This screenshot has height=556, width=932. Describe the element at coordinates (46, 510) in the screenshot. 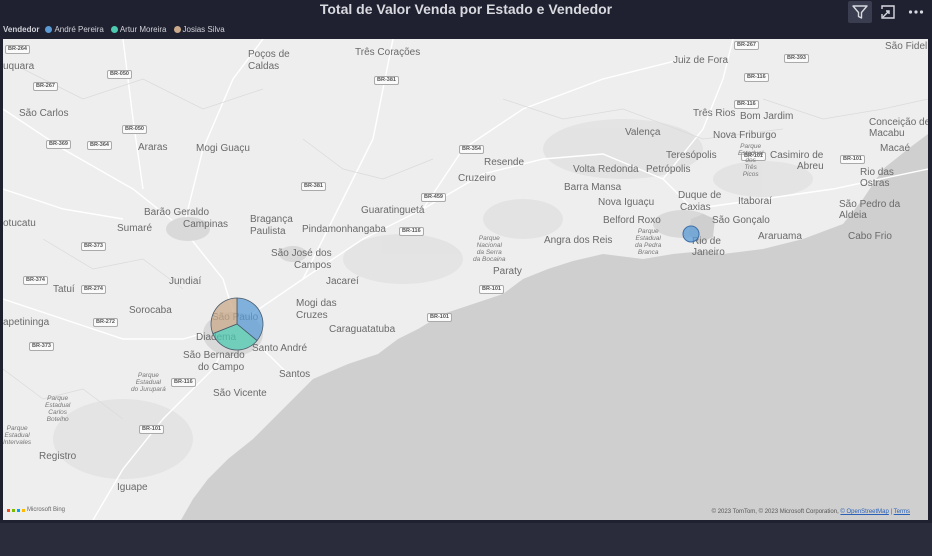

I see `bing-logo-text: Microsoft Bing` at that location.